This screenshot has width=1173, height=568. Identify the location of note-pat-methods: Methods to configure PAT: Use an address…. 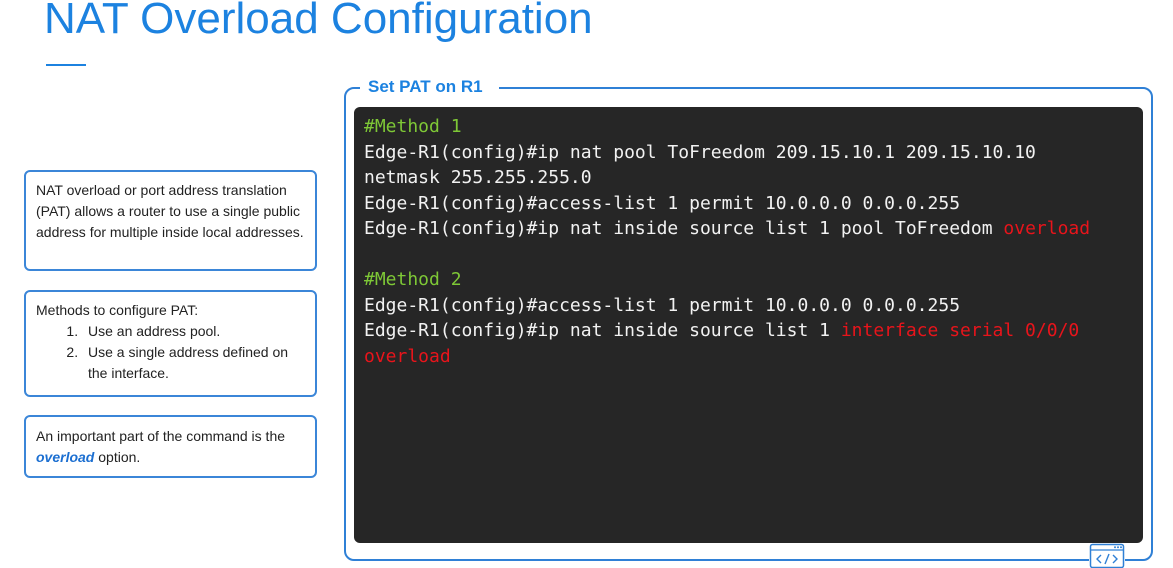
(170, 343).